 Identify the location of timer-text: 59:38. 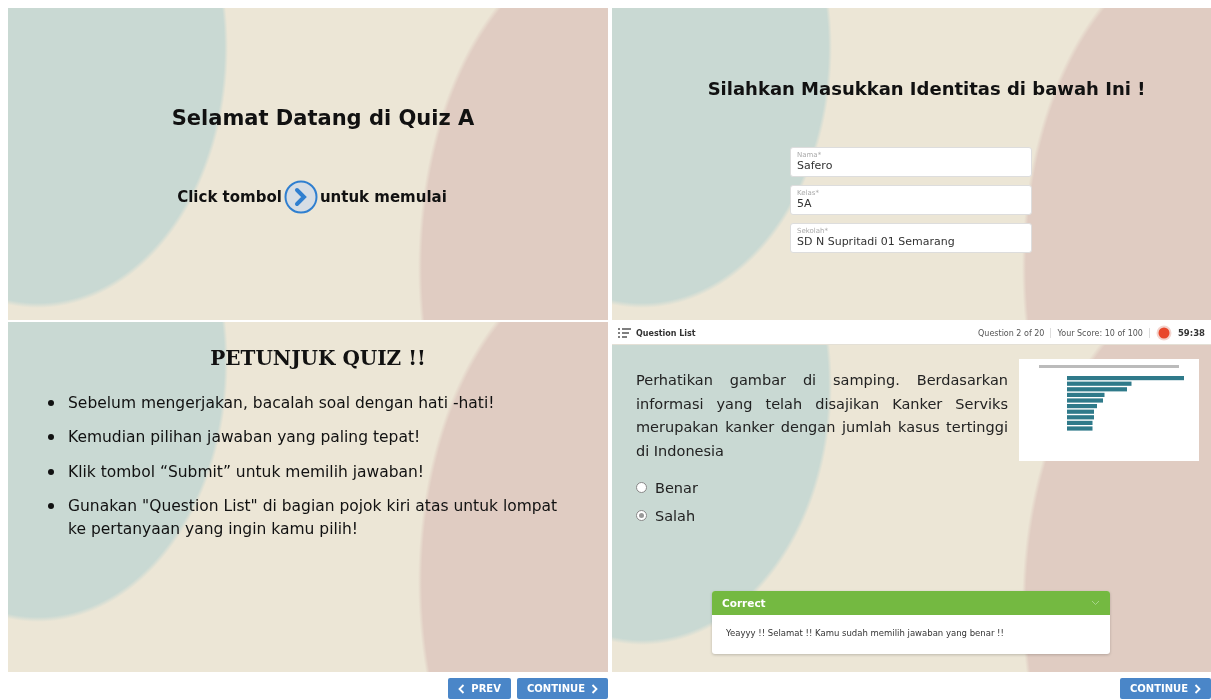
(1191, 333).